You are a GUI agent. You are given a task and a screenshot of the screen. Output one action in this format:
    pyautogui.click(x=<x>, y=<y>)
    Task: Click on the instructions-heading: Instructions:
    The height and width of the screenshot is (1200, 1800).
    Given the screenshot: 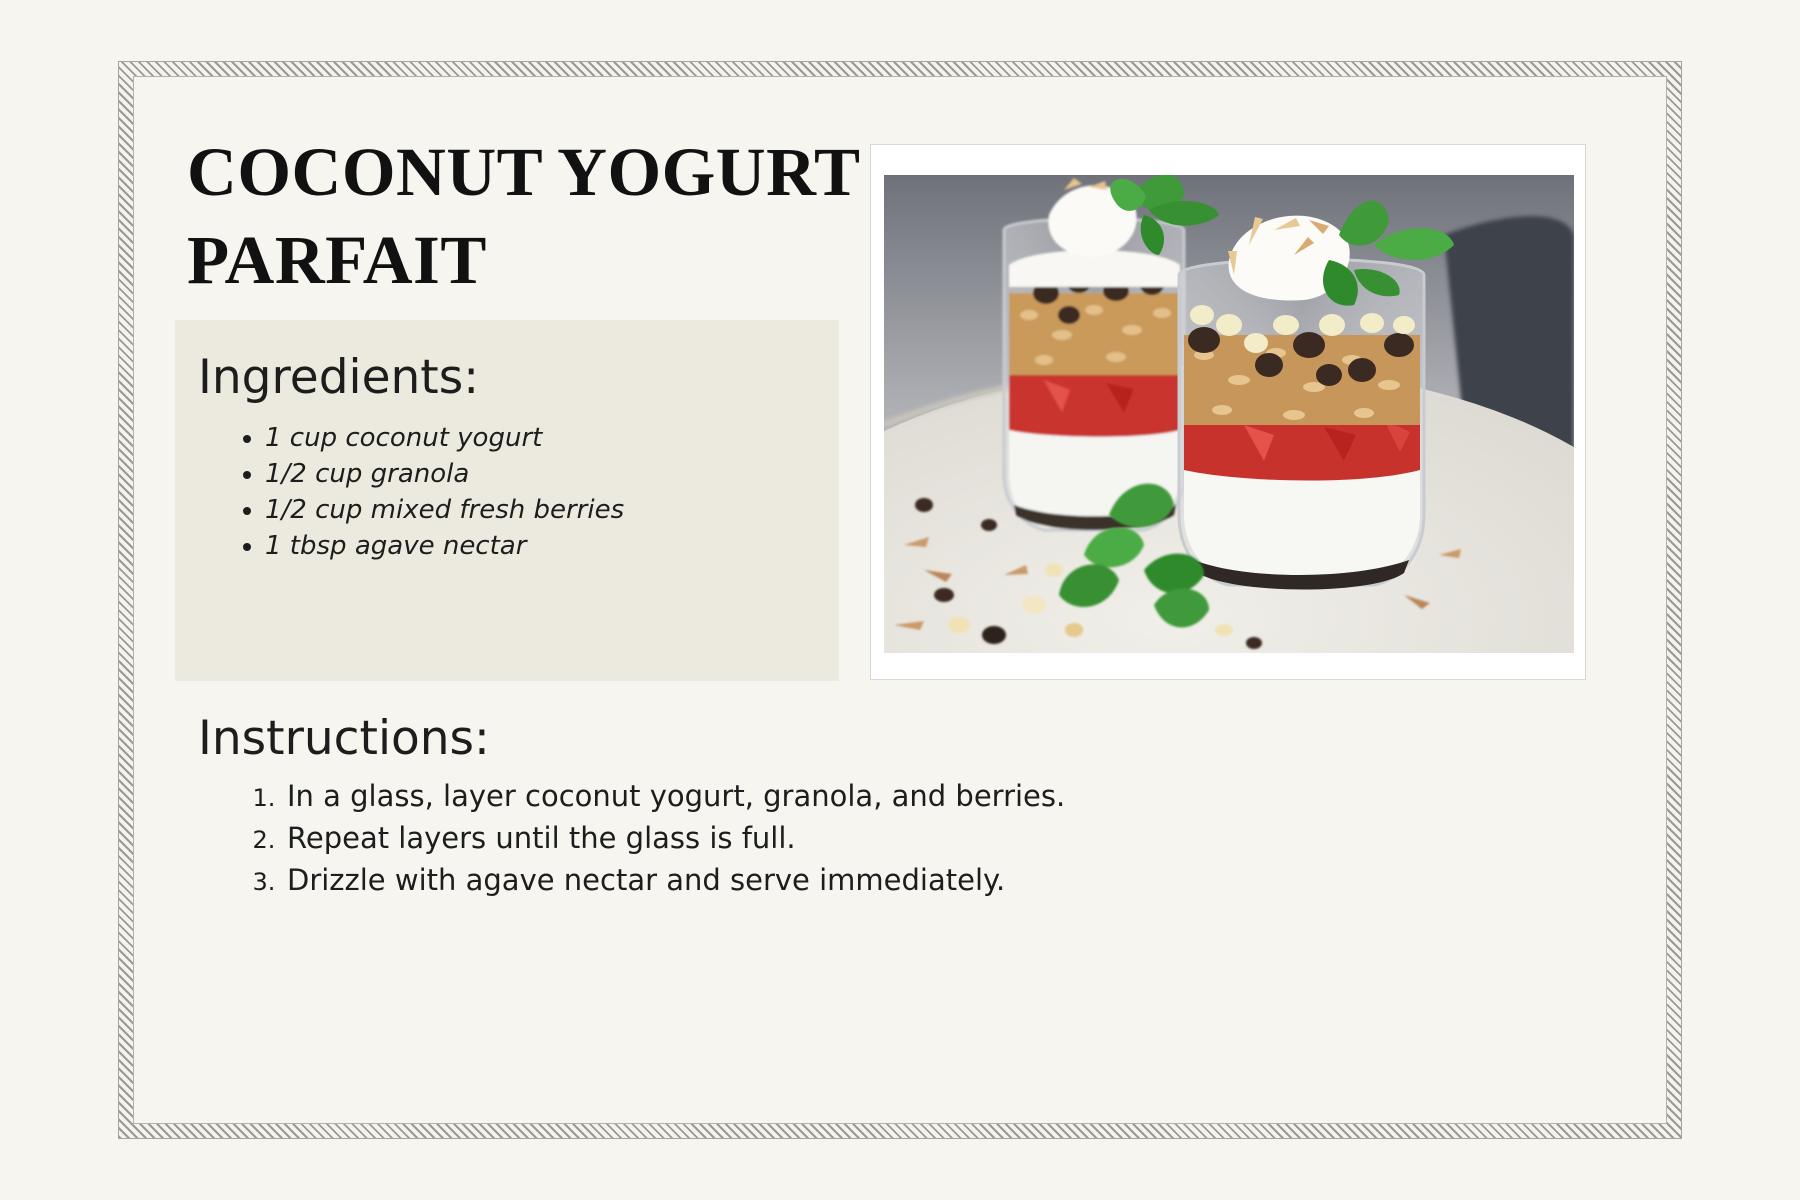 What is the action you would take?
    pyautogui.click(x=344, y=738)
    